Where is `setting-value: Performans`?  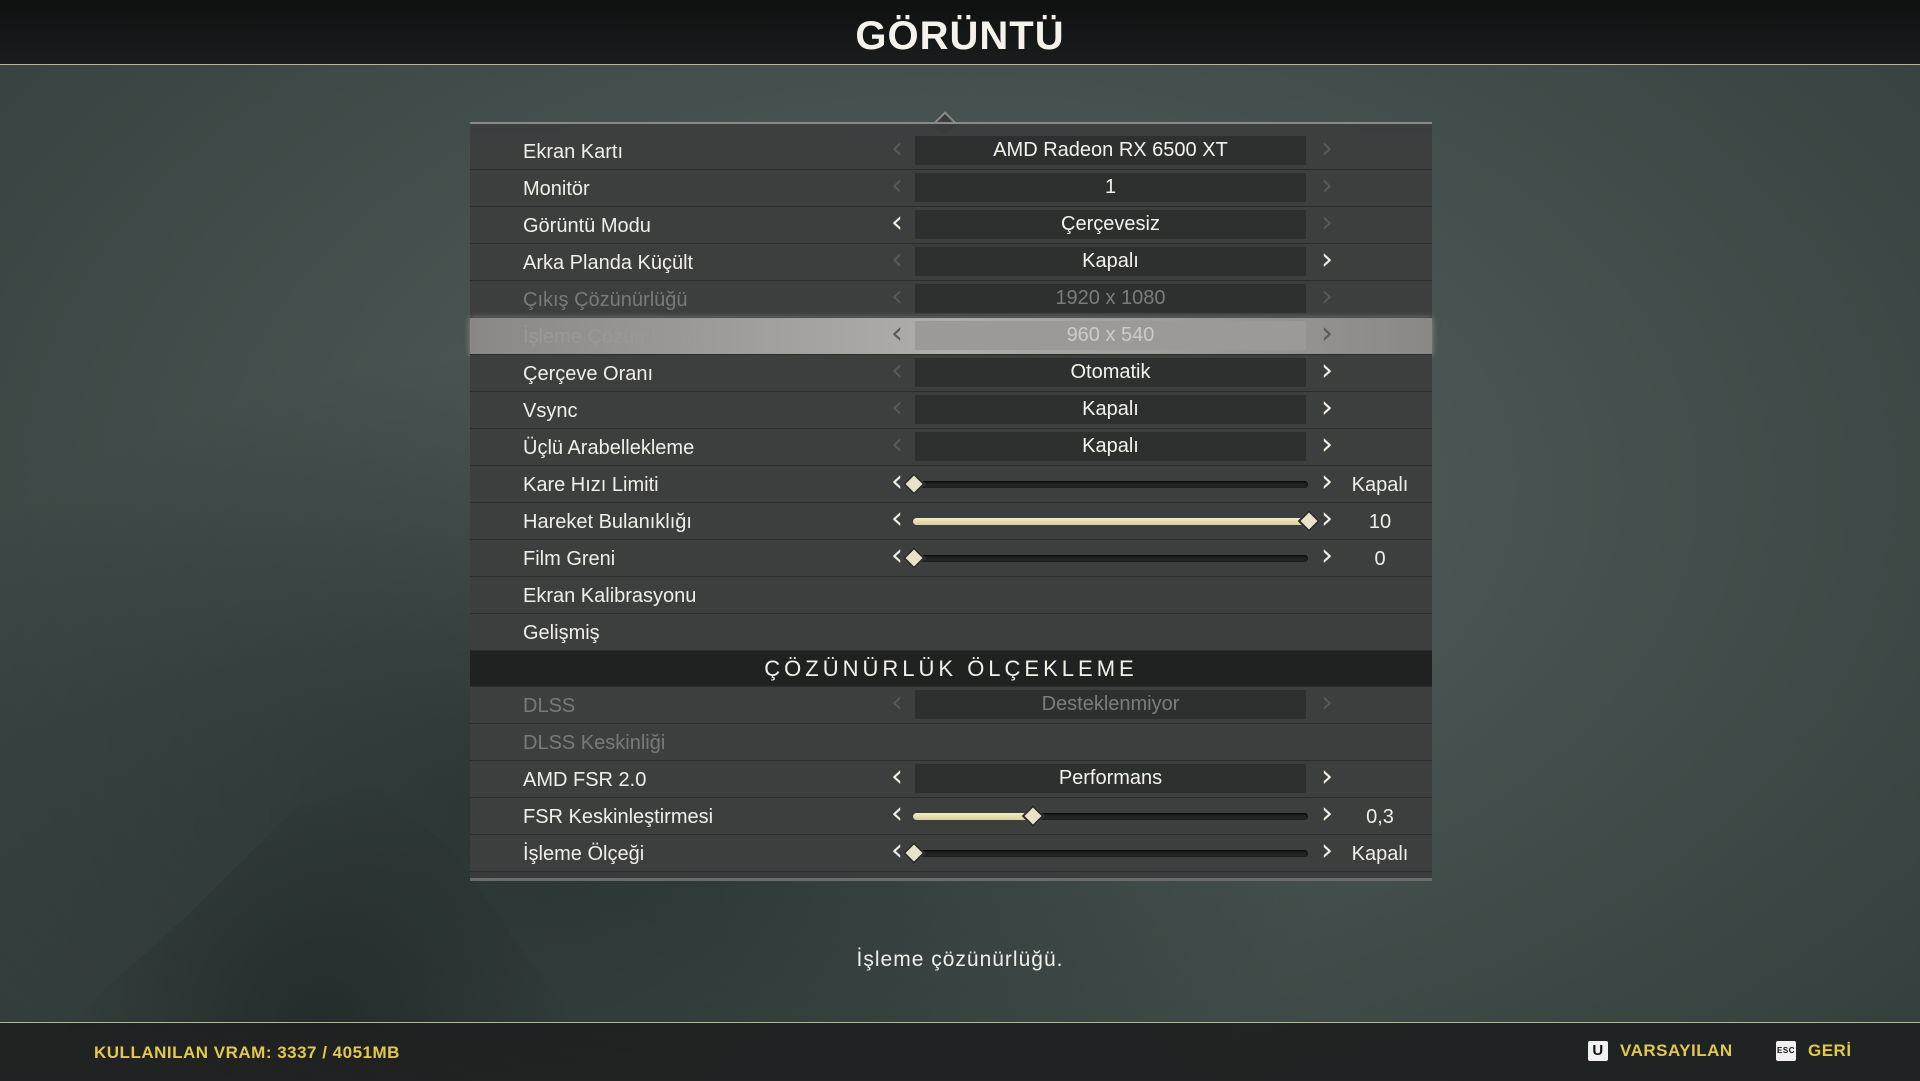 setting-value: Performans is located at coordinates (1110, 778).